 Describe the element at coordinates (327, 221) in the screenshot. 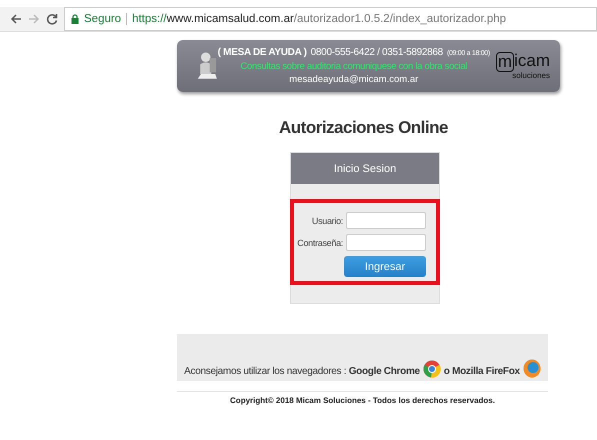

I see `field-label: Usuario:` at that location.